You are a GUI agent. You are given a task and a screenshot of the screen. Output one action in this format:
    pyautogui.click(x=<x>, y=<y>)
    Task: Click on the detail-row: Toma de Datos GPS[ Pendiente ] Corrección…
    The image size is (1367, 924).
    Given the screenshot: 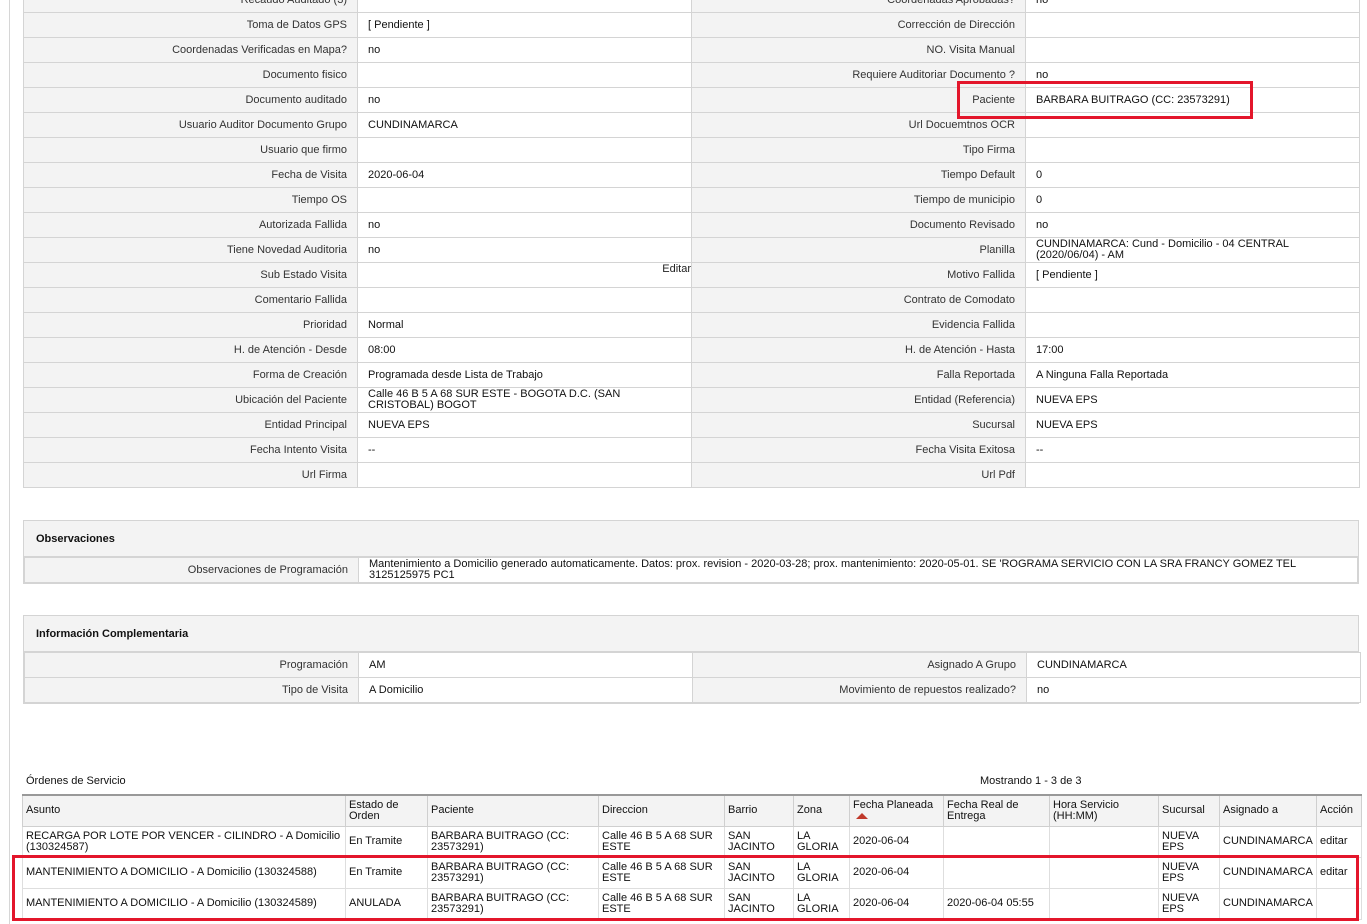 What is the action you would take?
    pyautogui.click(x=691, y=25)
    